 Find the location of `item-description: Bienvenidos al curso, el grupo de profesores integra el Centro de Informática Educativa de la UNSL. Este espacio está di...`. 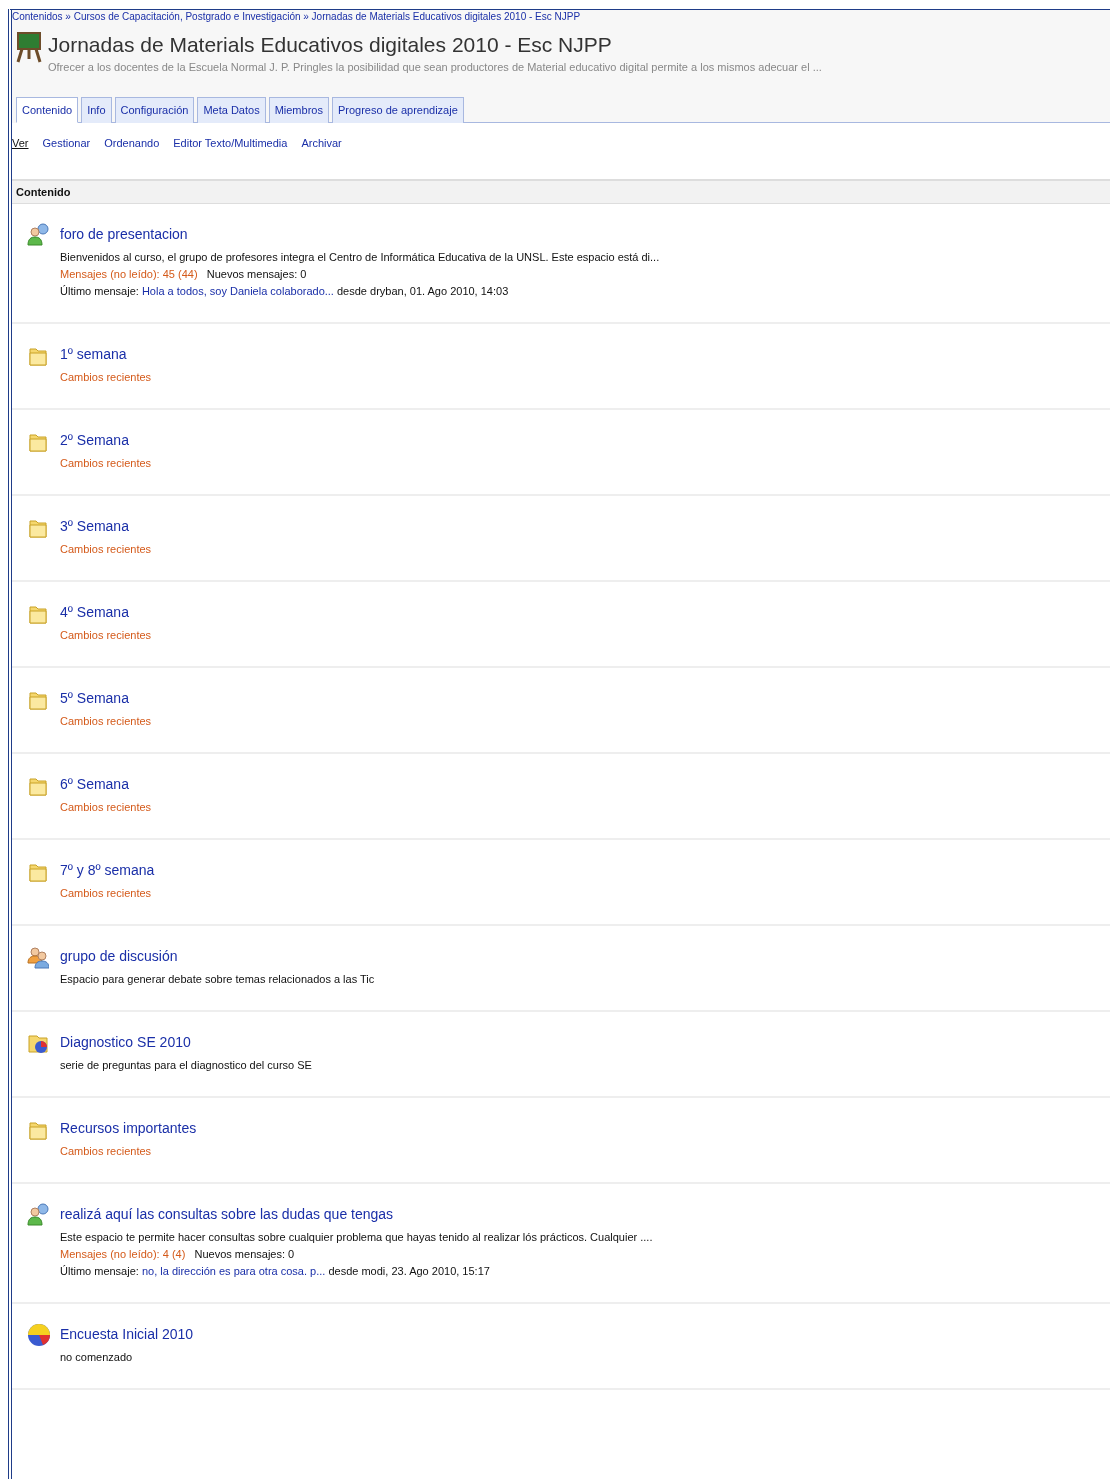

item-description: Bienvenidos al curso, el grupo de profesores integra el Centro de Informática Educativa de la UNSL. Este espacio está di... is located at coordinates (360, 257).